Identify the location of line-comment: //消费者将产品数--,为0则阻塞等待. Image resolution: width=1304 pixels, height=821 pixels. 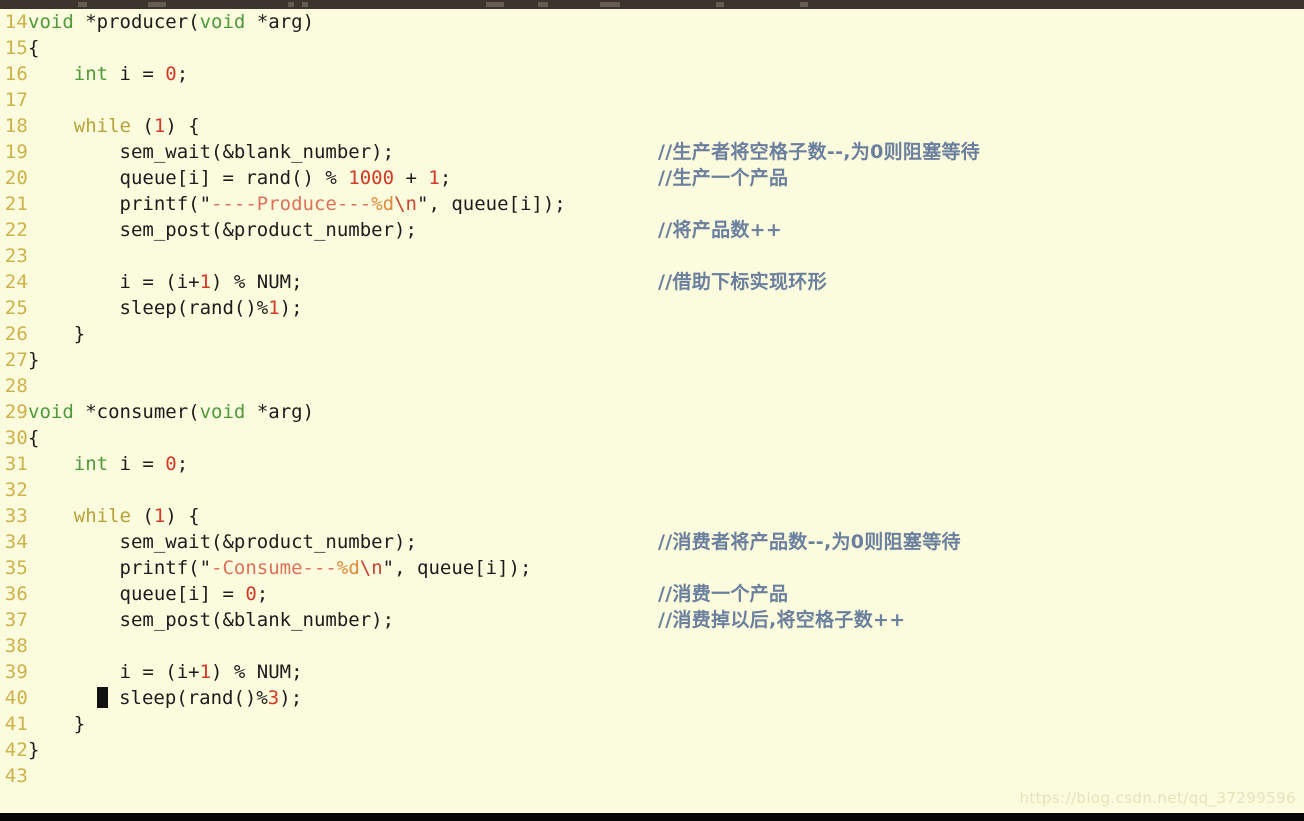
(809, 542).